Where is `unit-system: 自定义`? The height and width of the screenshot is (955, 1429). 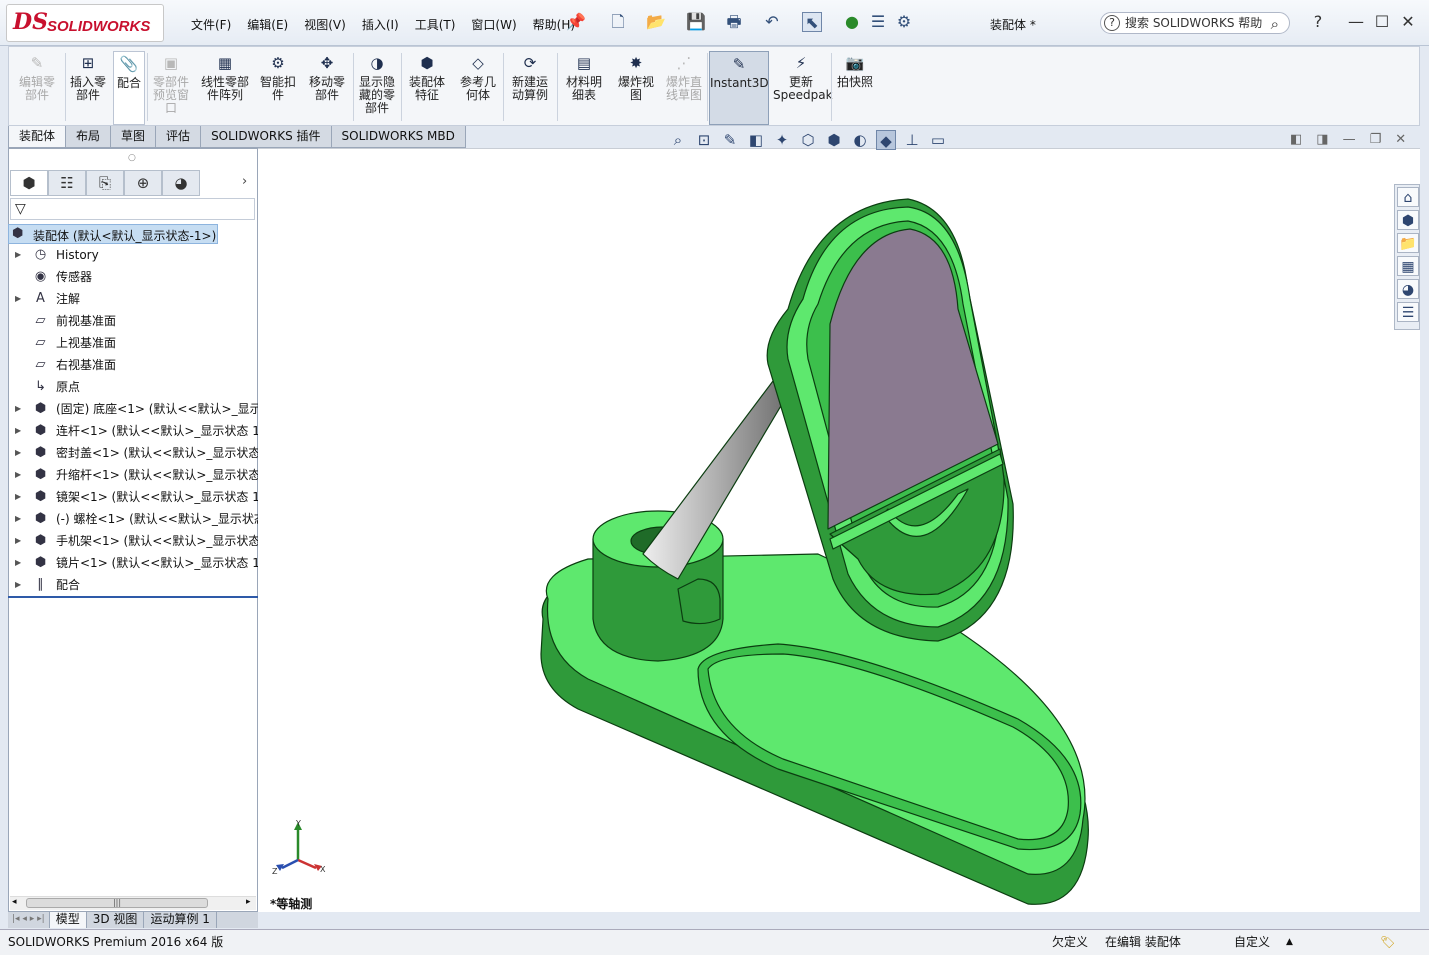
unit-system: 自定义 is located at coordinates (1252, 942).